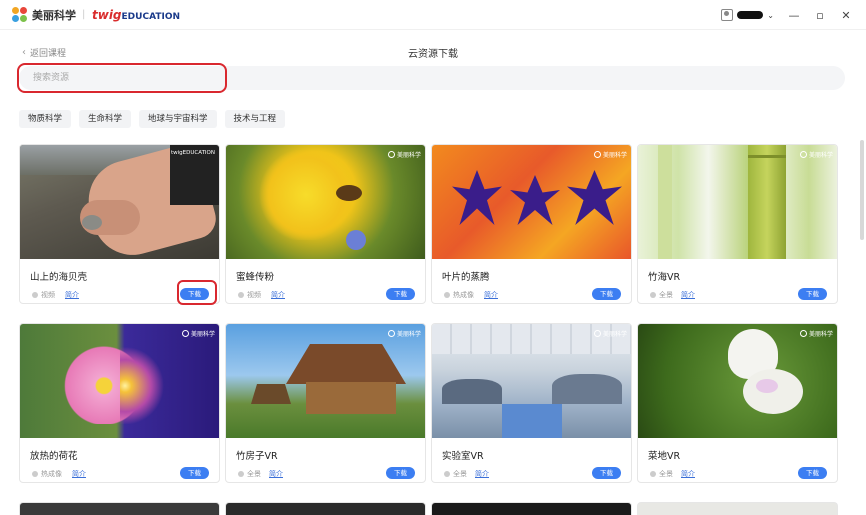 The image size is (866, 515). I want to click on scrollbar-thumb, so click(862, 190).